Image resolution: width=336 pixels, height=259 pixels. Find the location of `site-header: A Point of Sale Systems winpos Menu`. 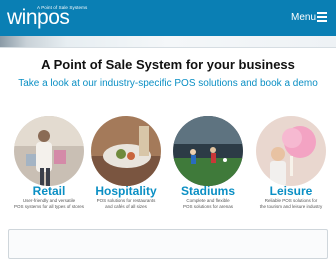

site-header: A Point of Sale Systems winpos Menu is located at coordinates (168, 18).